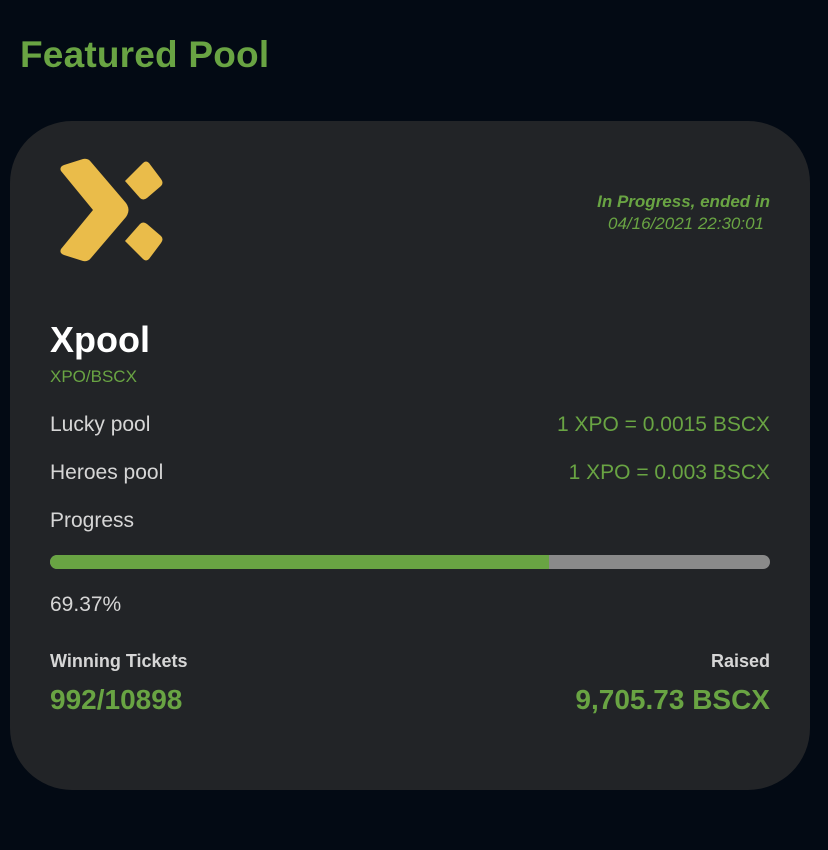 The image size is (828, 850). I want to click on end-datetime: 04/16/2021 22:30:01, so click(686, 223).